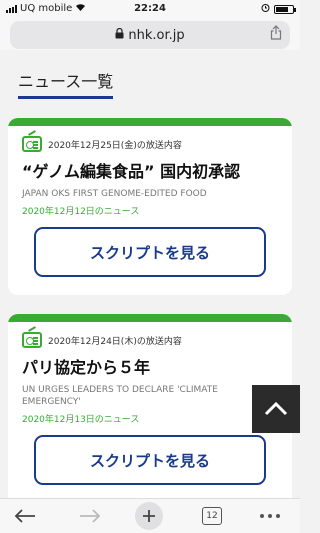 The height and width of the screenshot is (533, 320). I want to click on arrow-left-icon, so click(24, 516).